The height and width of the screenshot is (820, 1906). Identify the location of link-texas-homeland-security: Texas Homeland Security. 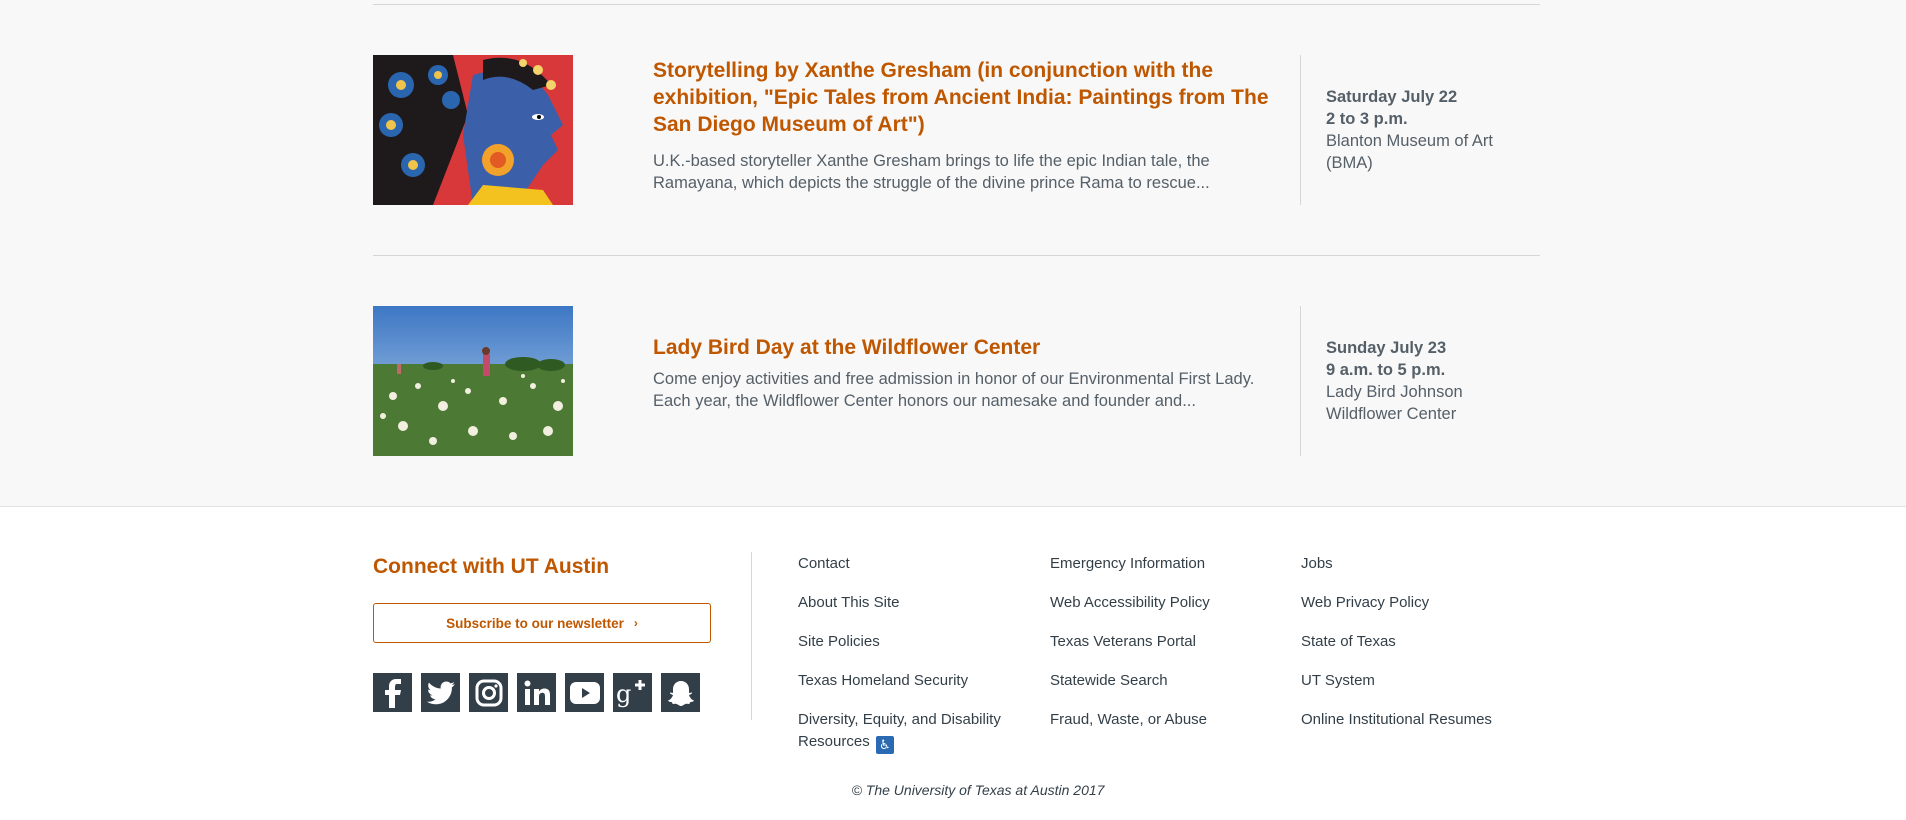
(918, 689).